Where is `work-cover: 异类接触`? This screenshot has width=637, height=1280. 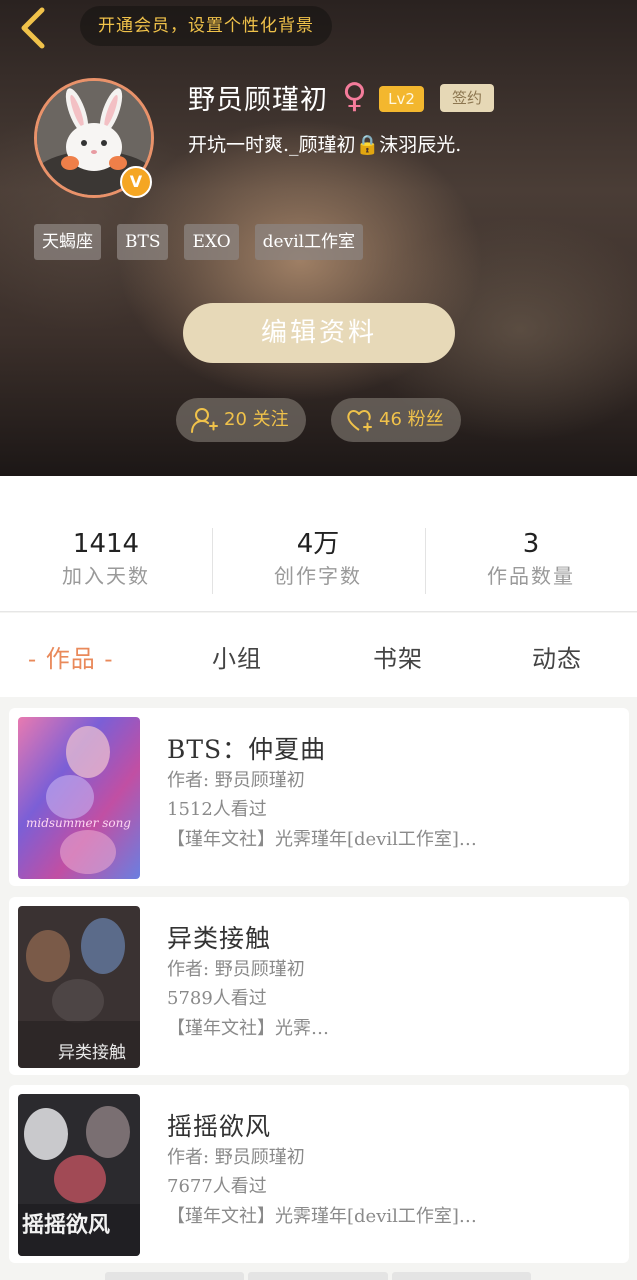
work-cover: 异类接触 is located at coordinates (79, 987).